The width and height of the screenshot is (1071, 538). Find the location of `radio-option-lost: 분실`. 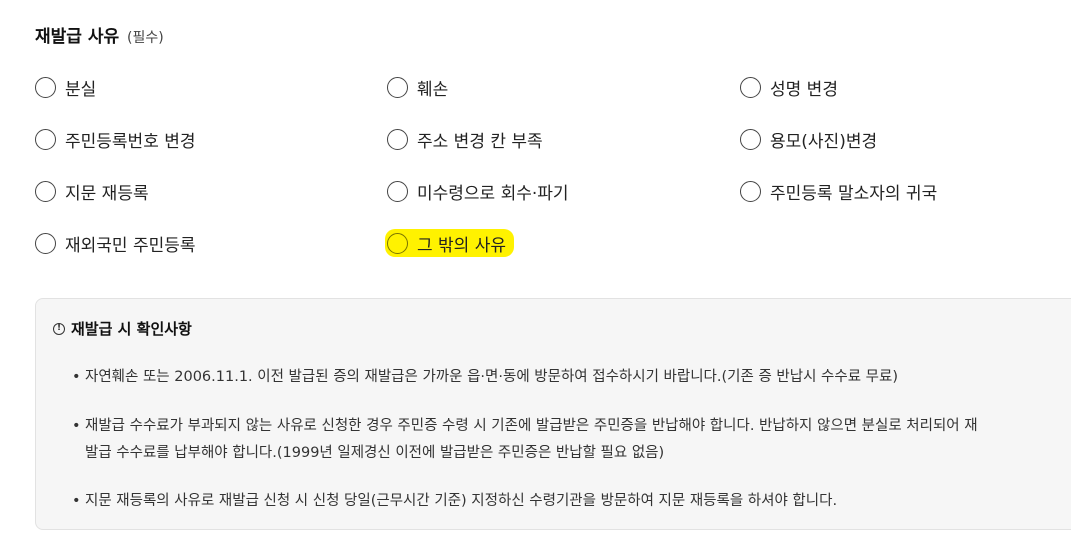

radio-option-lost: 분실 is located at coordinates (65, 87).